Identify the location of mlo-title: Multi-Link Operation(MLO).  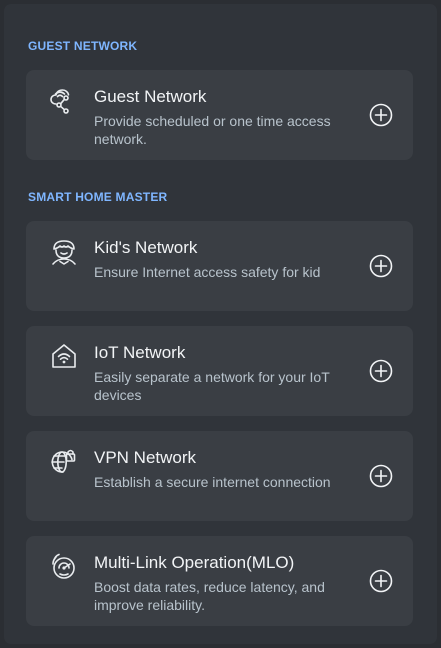
(194, 562).